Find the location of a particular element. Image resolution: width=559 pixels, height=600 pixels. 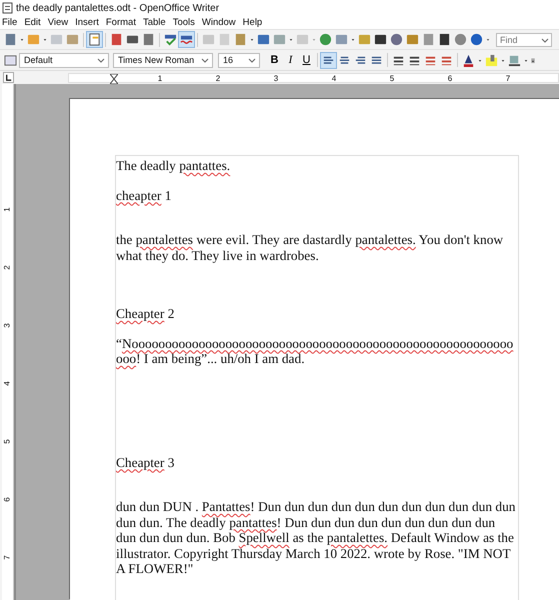

document-paragraph: “Noooooooooooooooooooooooooooooooooooooooooooooooooooooooooooo! I am being”... uh/oh I am dad. is located at coordinates (315, 350).